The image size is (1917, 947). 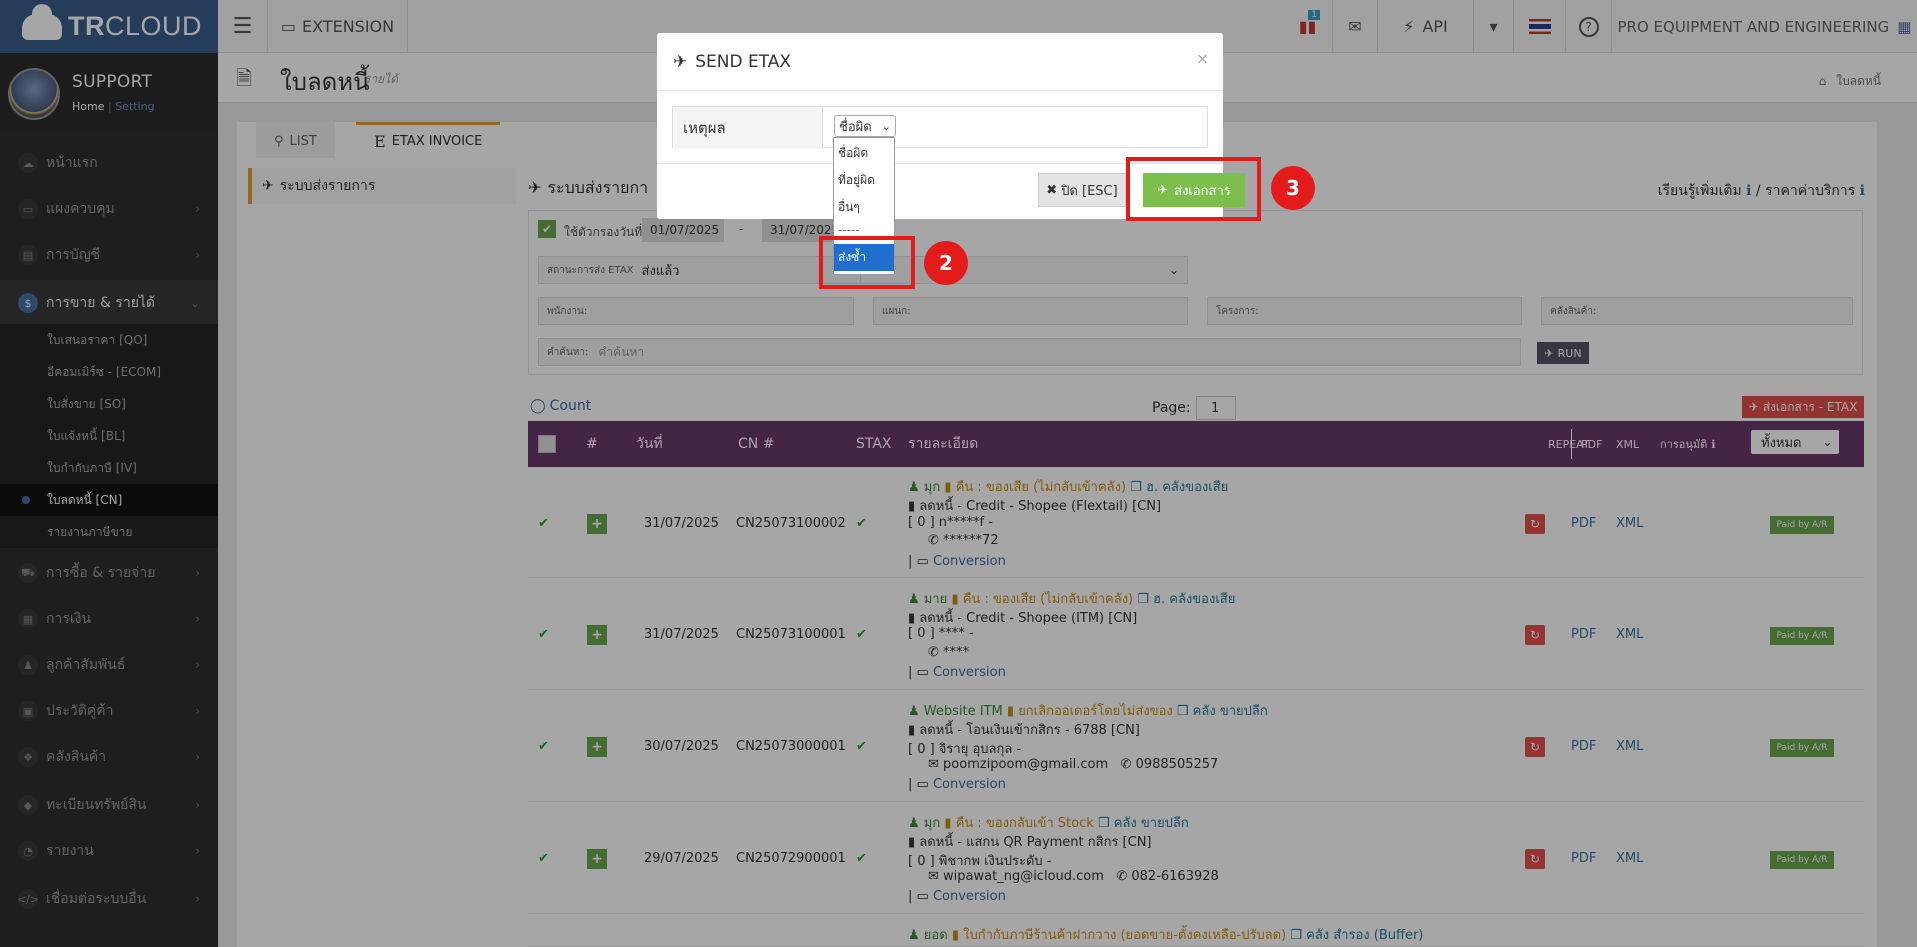 What do you see at coordinates (864, 180) in the screenshot?
I see `reason-option-wrong-address: ที่อยู่ผิด` at bounding box center [864, 180].